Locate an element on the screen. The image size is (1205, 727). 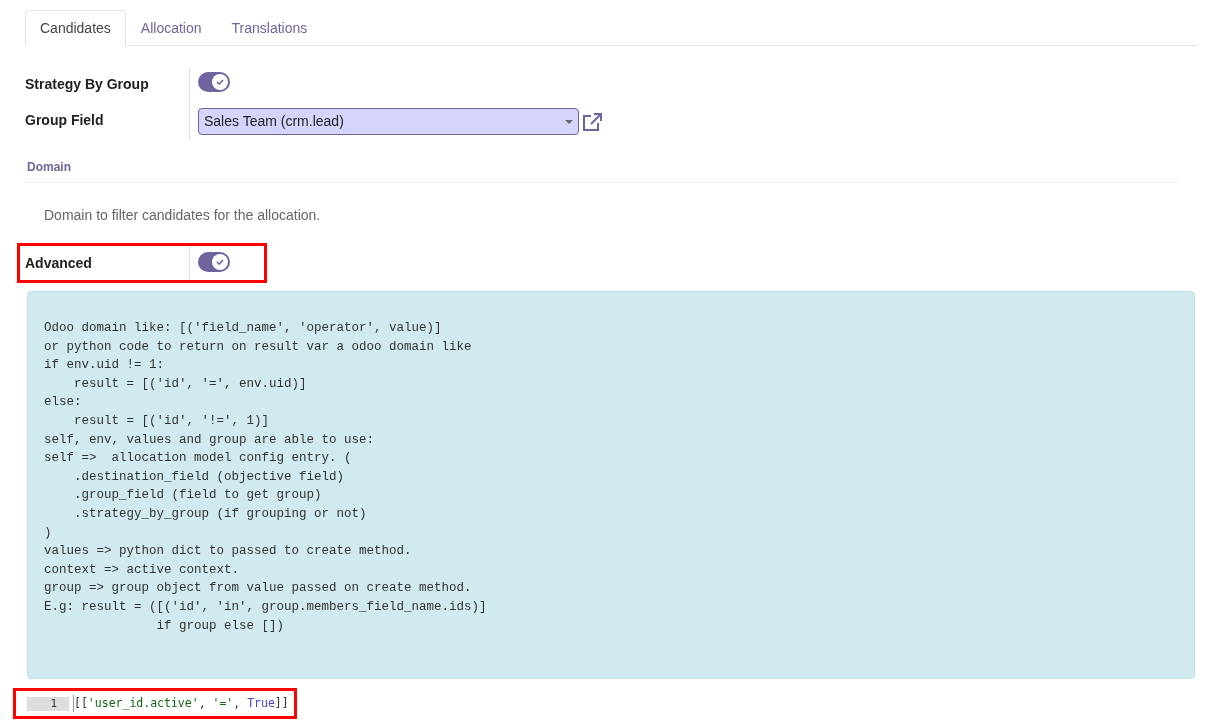
section-title: Domain is located at coordinates (48, 167).